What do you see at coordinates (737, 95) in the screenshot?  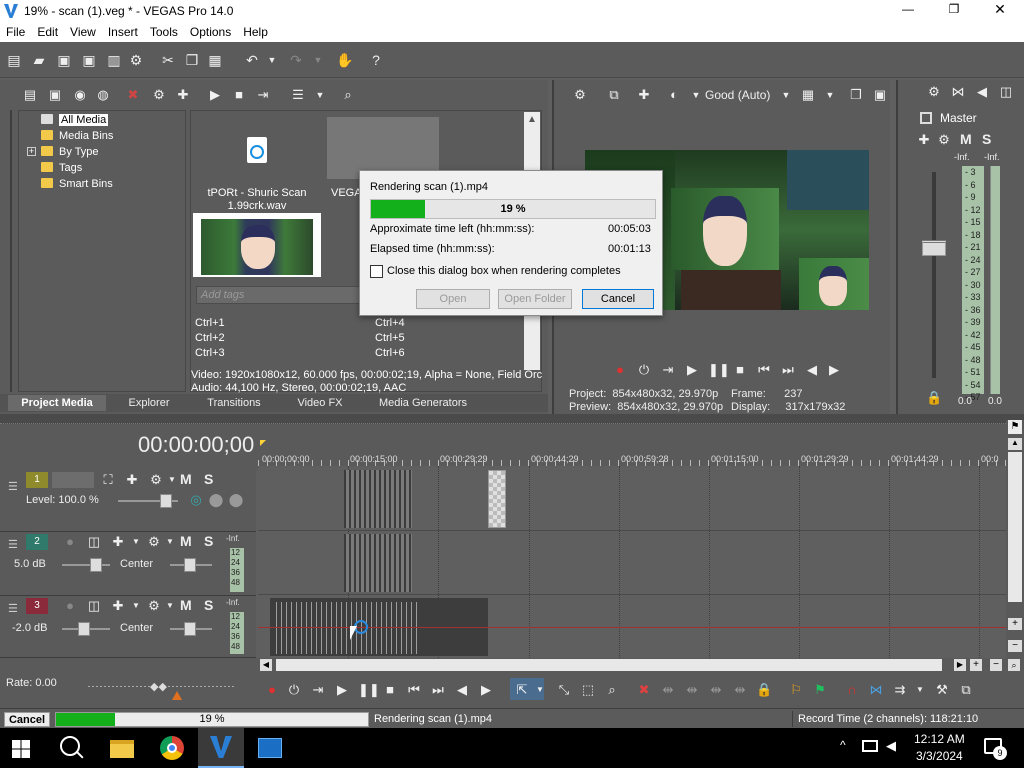 I see `preview-quality-select: Good (Auto)` at bounding box center [737, 95].